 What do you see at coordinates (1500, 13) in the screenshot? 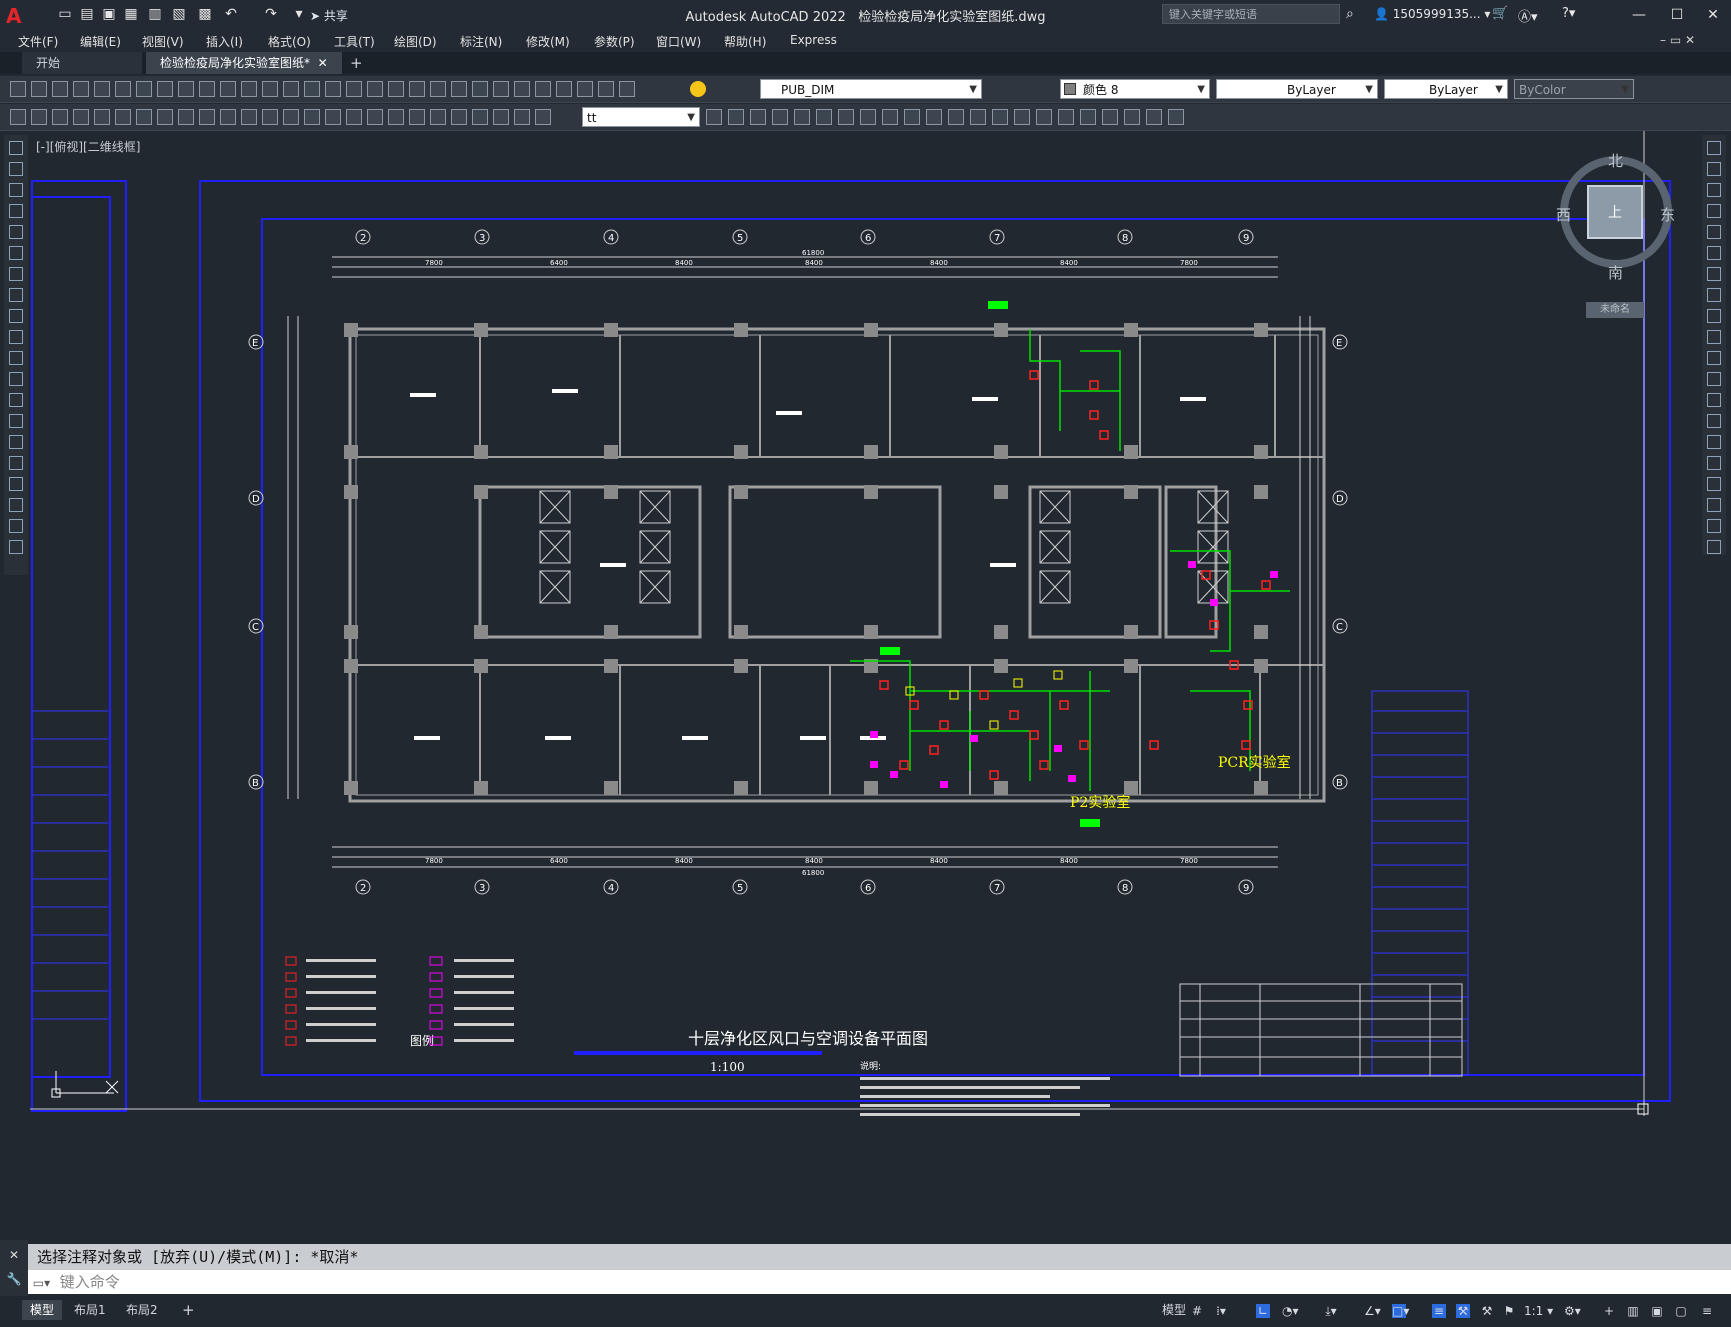
I see `cart-icon: 🛒` at bounding box center [1500, 13].